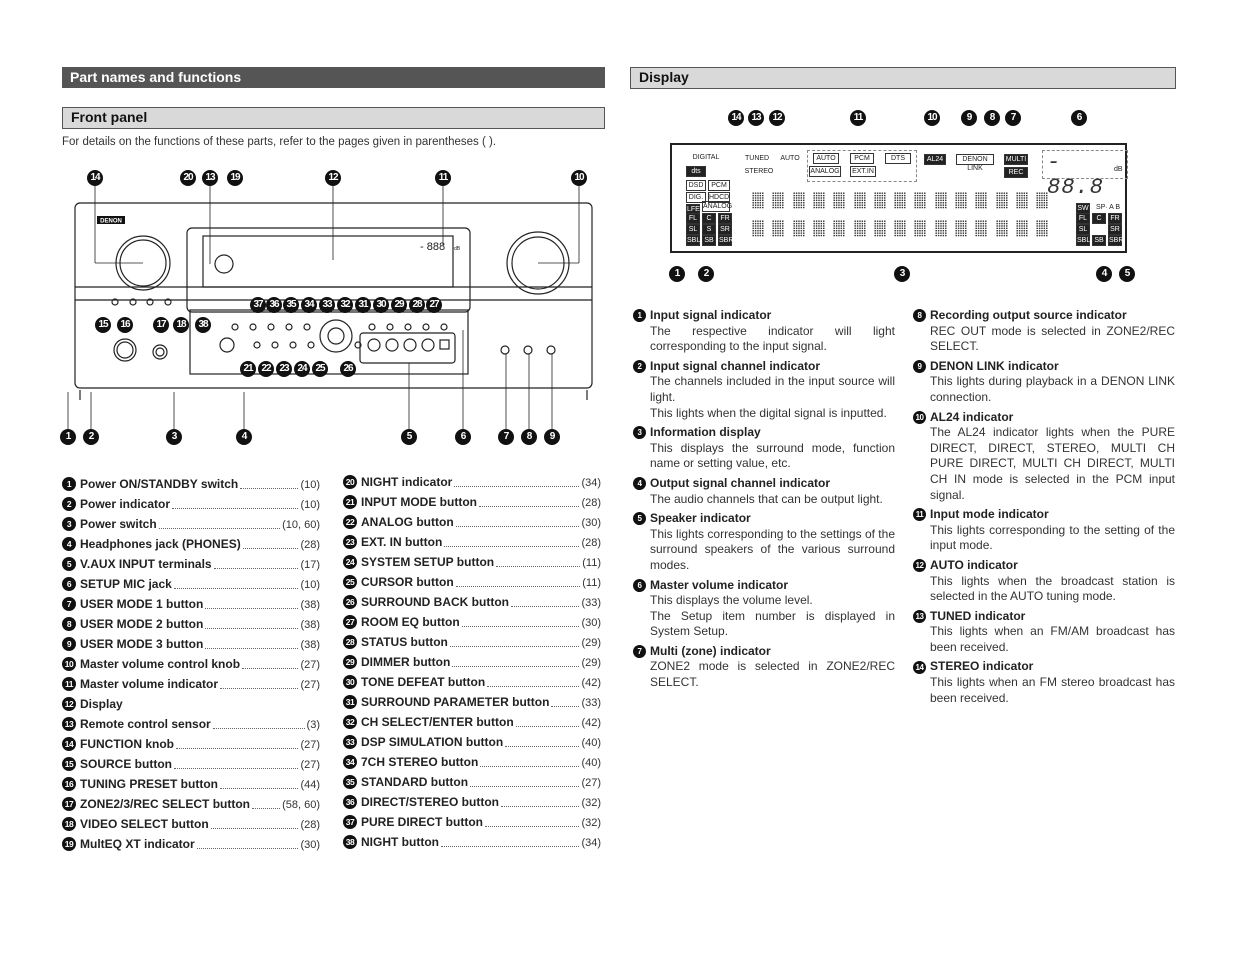  Describe the element at coordinates (1083, 218) in the screenshot. I see `output-channel-indicator: FL` at that location.